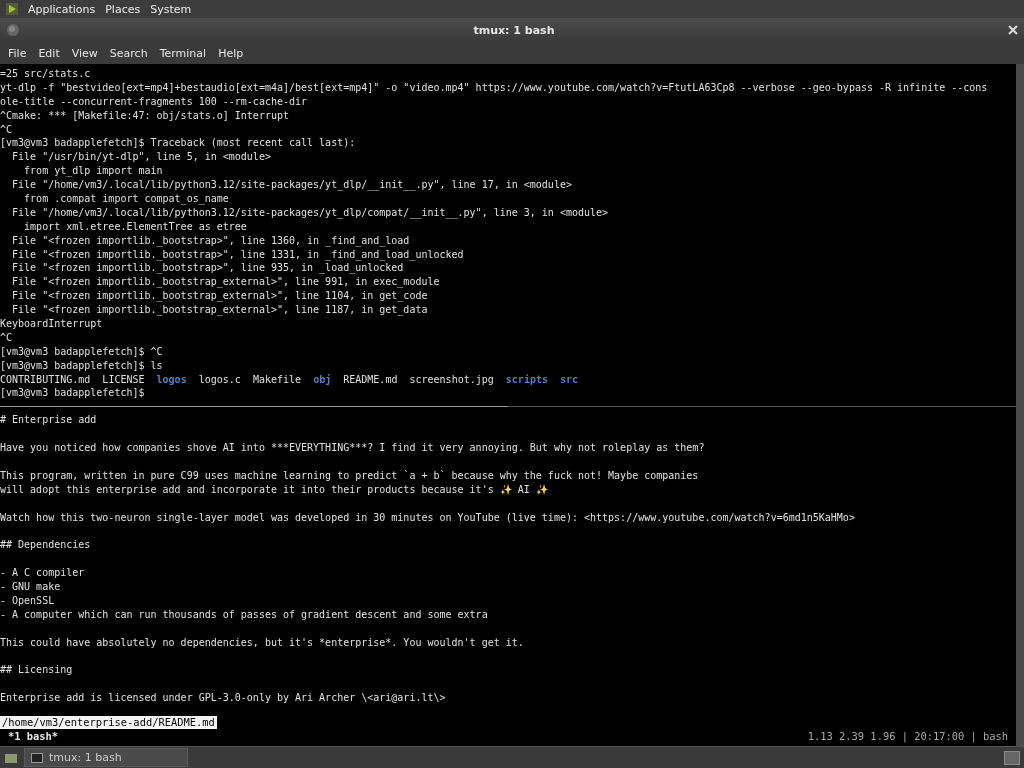  What do you see at coordinates (353, 448) in the screenshot?
I see `text-line: Have you noticed how companies shove AI into ***EVERYTHING***? I find it very annoying. But why not roleplay as them?` at bounding box center [353, 448].